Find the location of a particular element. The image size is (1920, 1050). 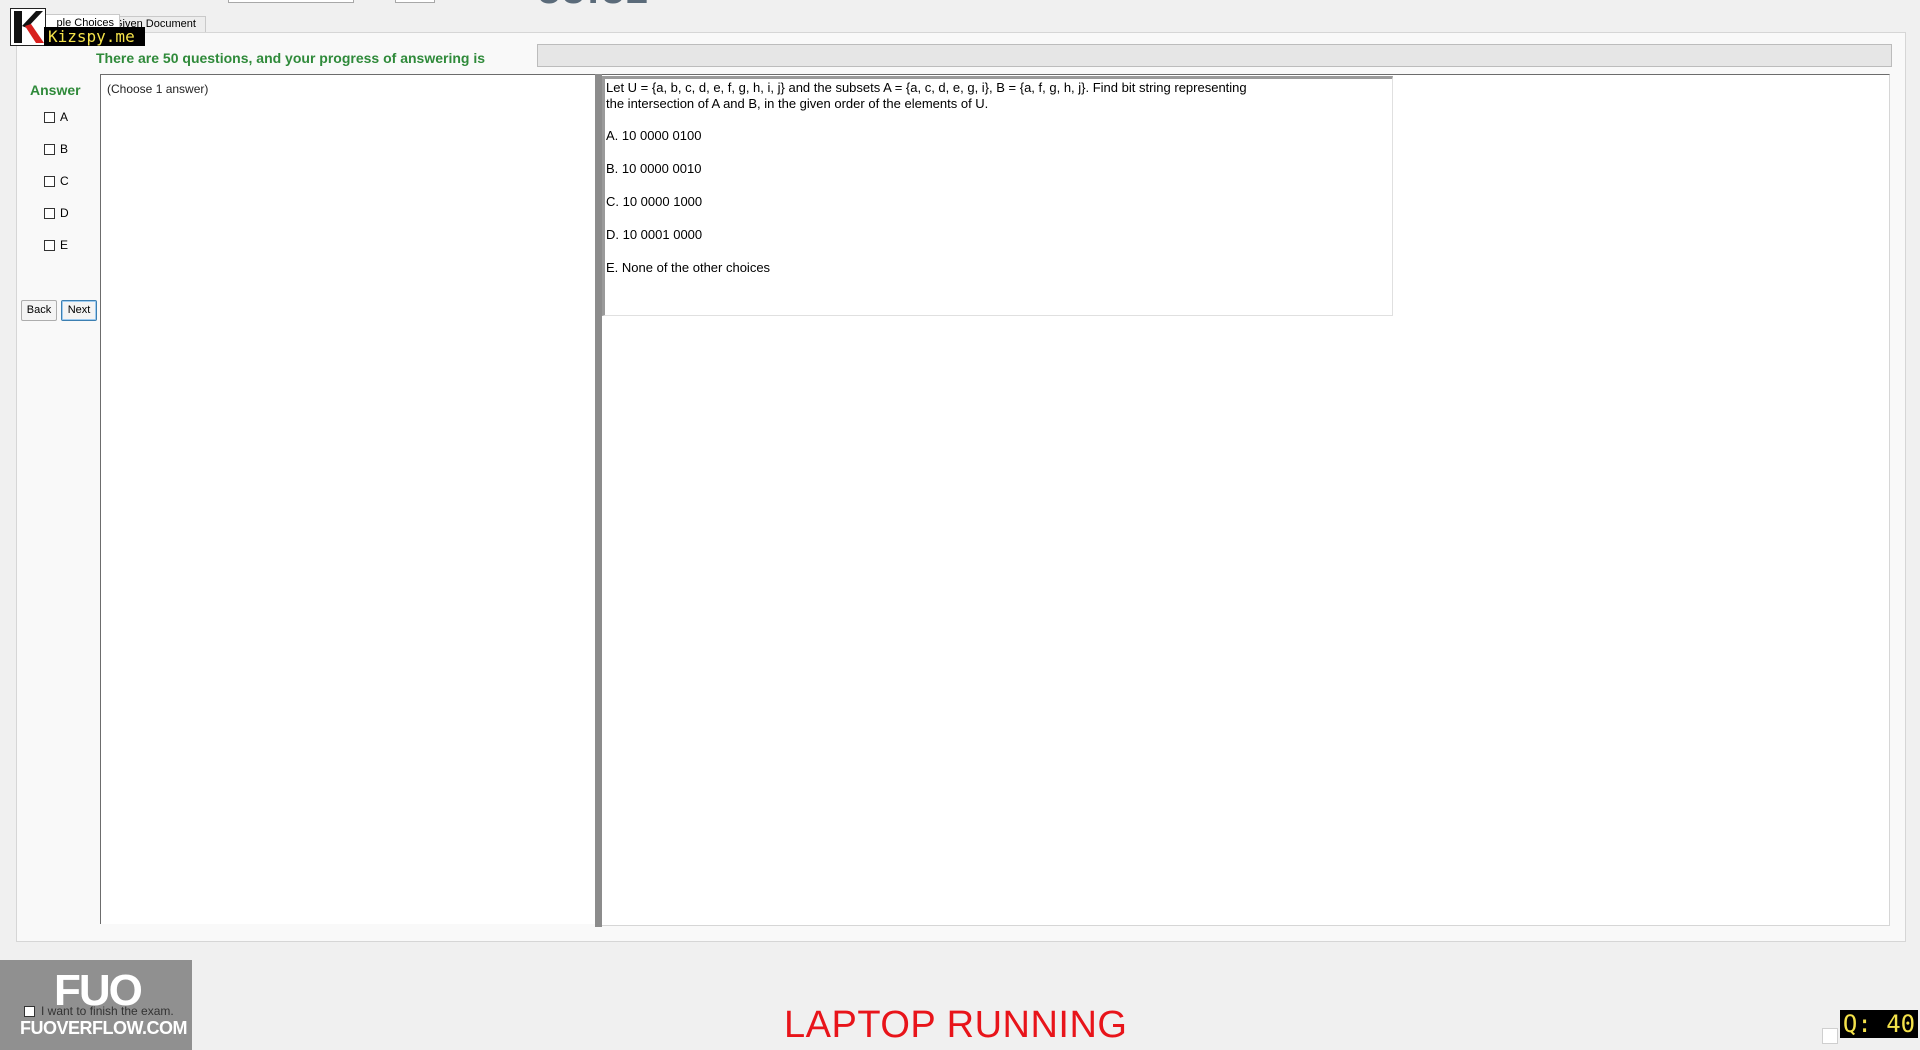

kizspy-logo-icon is located at coordinates (28, 27).